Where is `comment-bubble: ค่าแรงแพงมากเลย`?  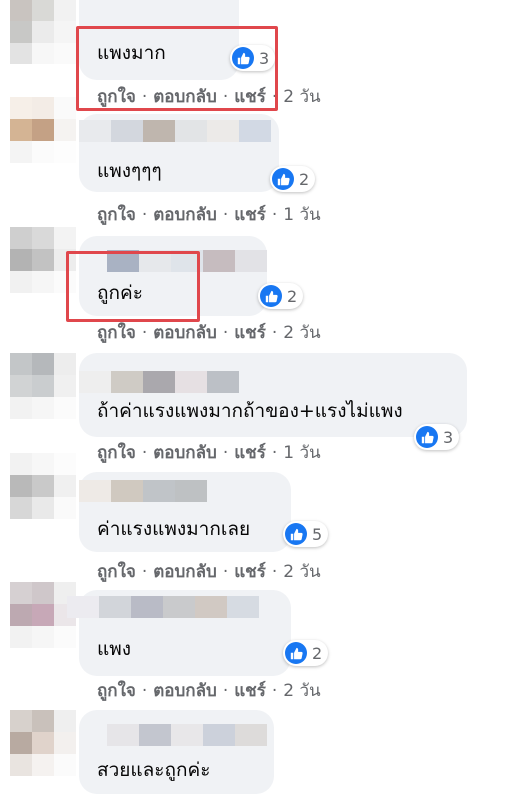
comment-bubble: ค่าแรงแพงมากเลย is located at coordinates (185, 512).